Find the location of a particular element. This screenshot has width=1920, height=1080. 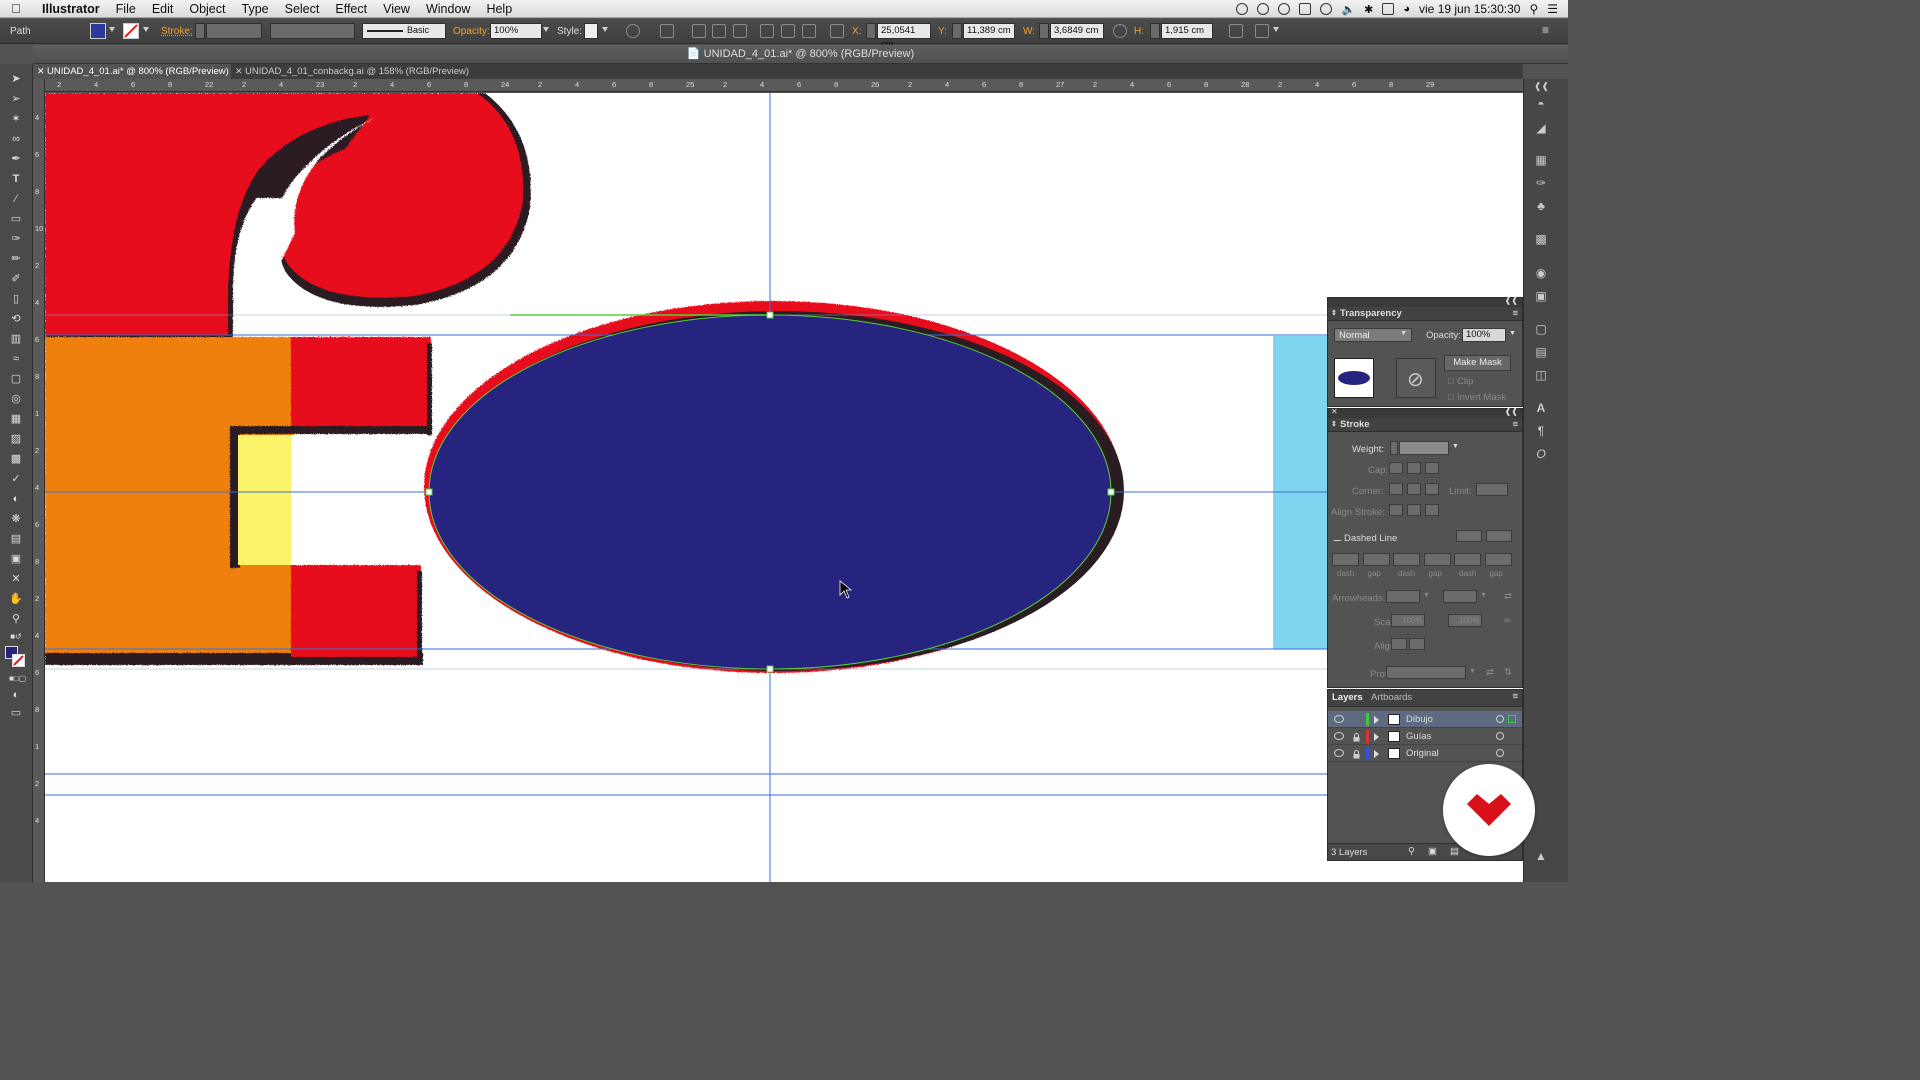

w-stepper is located at coordinates (1044, 31).